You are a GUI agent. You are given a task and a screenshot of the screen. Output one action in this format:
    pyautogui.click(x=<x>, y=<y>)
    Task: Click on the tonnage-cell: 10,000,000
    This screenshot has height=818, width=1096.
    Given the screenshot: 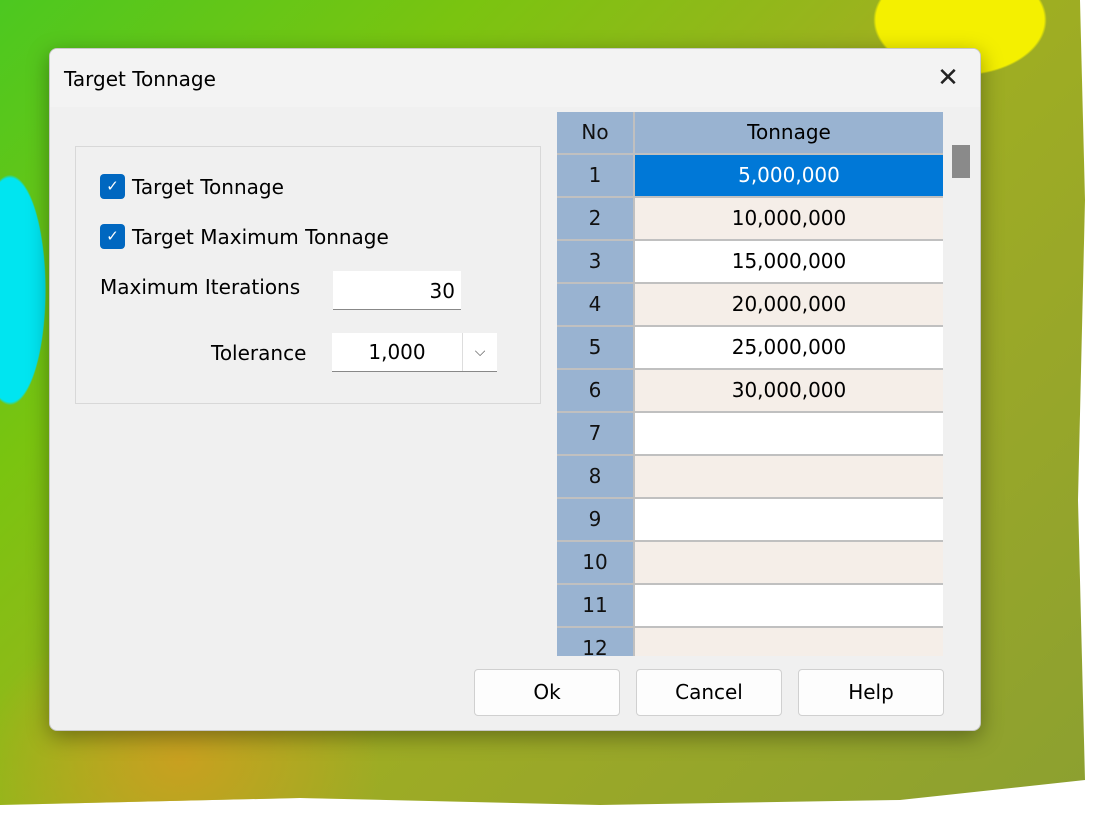 What is the action you would take?
    pyautogui.click(x=789, y=219)
    